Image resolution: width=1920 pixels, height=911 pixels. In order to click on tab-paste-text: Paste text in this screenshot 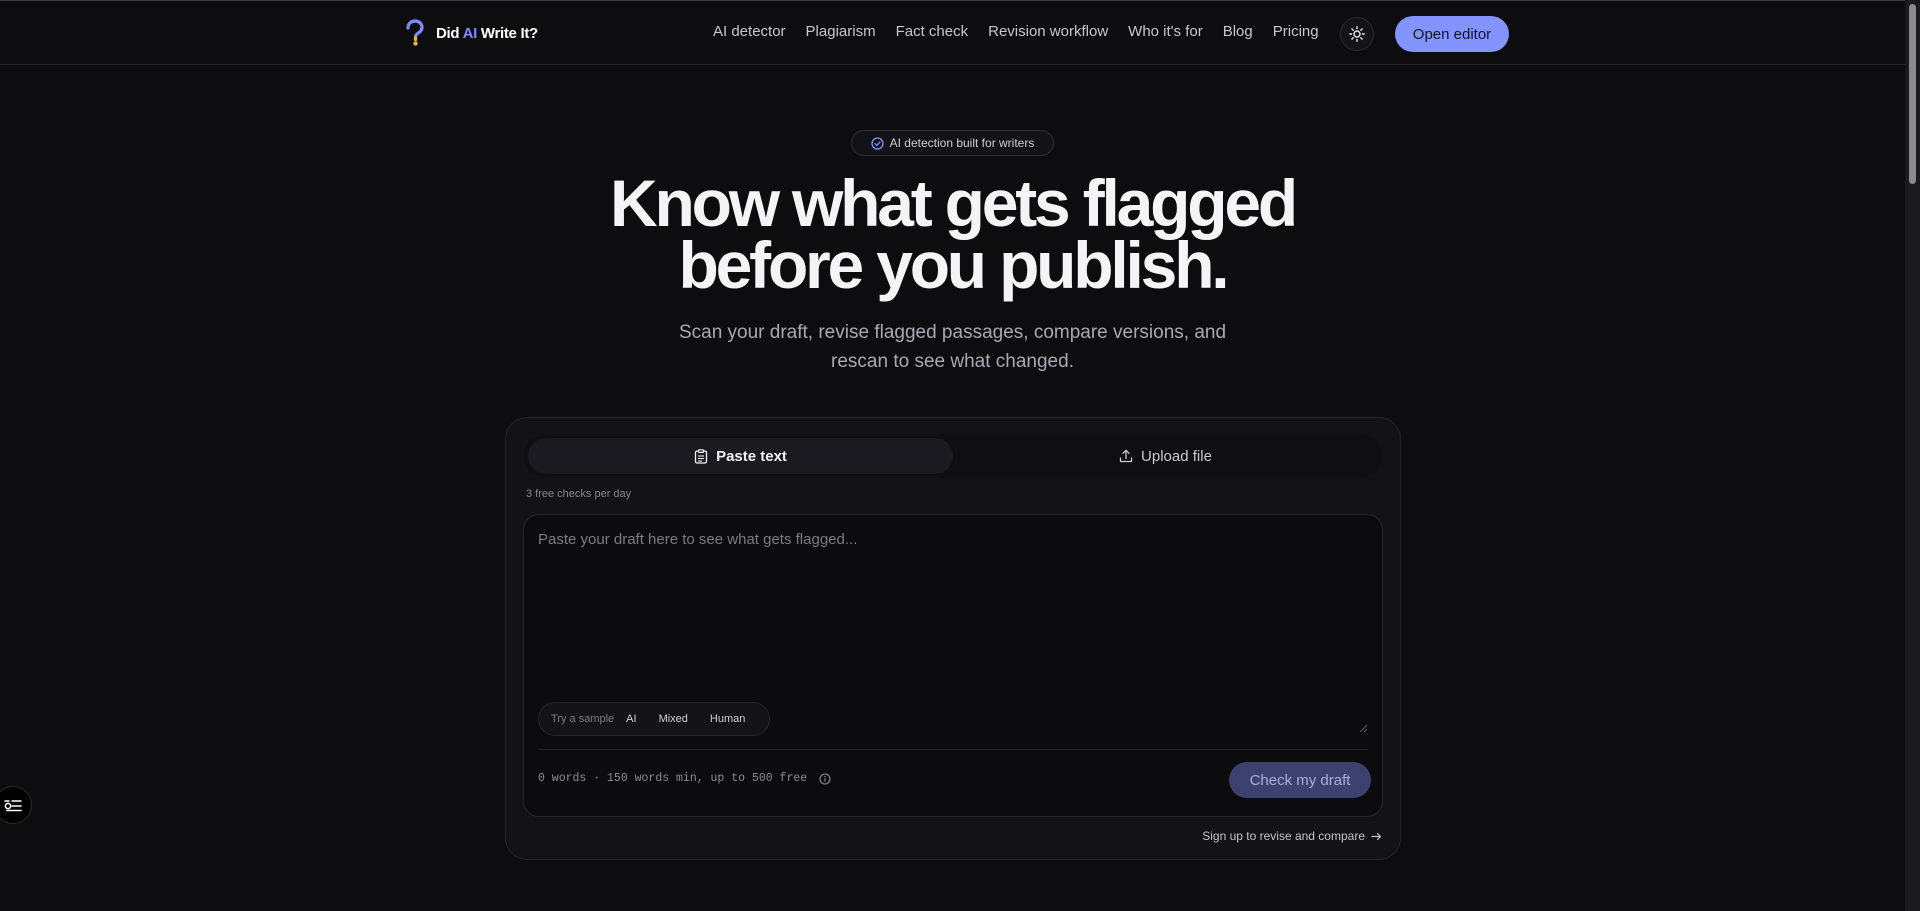, I will do `click(740, 456)`.